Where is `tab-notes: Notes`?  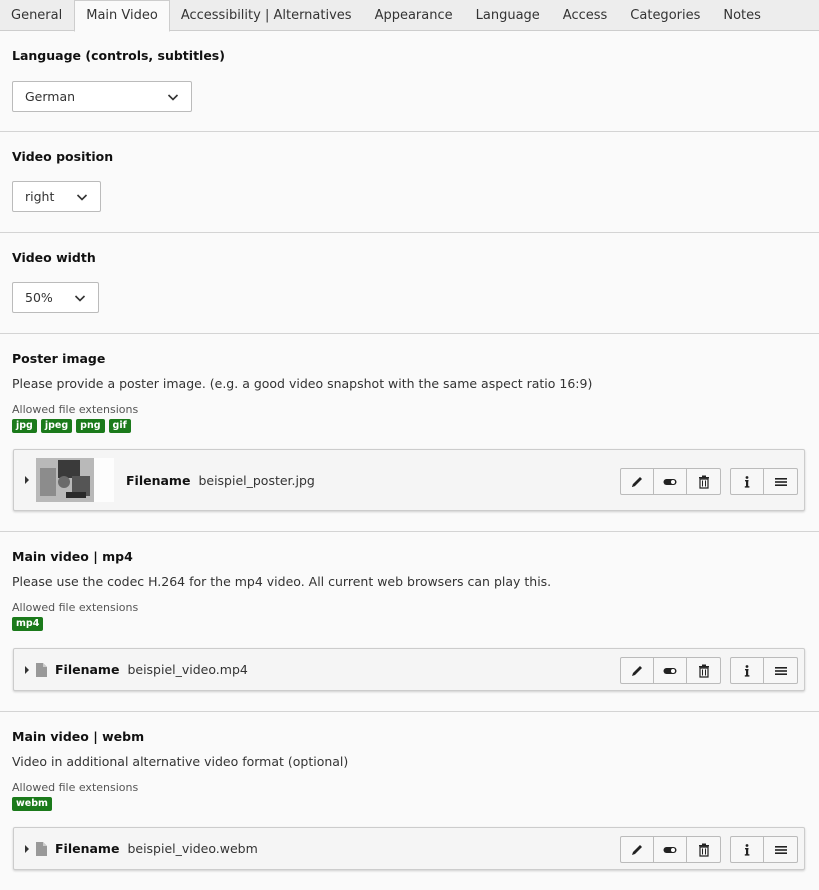
tab-notes: Notes is located at coordinates (742, 15).